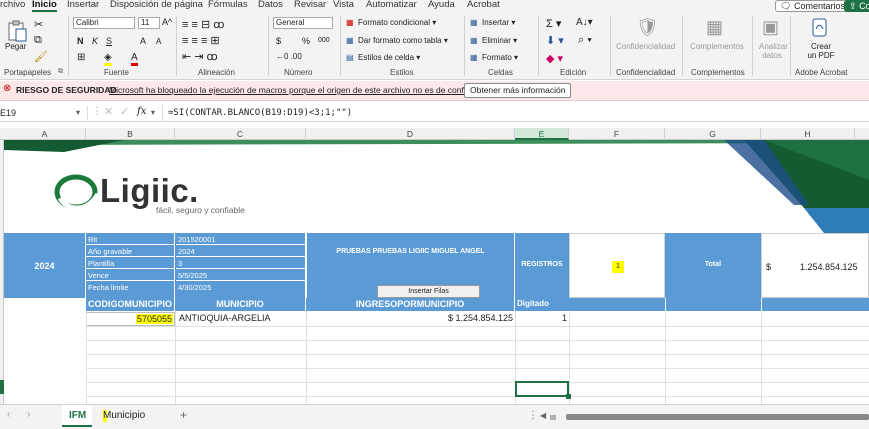 The width and height of the screenshot is (869, 429). I want to click on create-pdf-button: Crear un PDF, so click(821, 51).